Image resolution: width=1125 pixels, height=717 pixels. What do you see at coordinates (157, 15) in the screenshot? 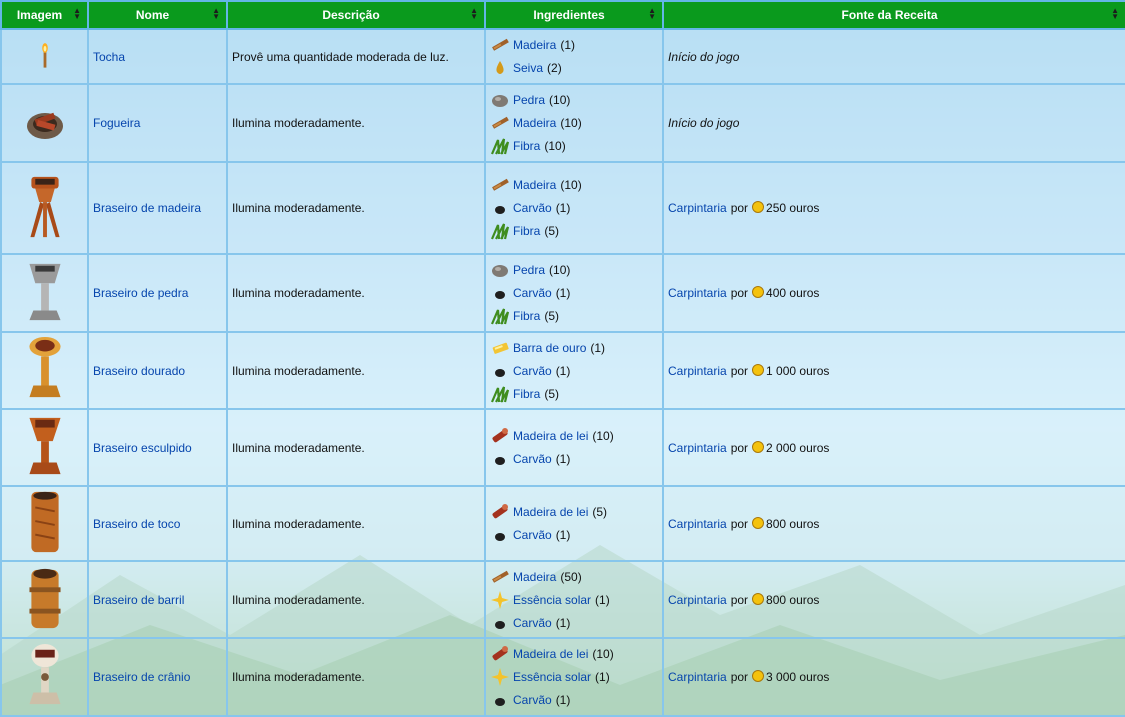
I see `column-header-name: Nome ▲ ▼` at bounding box center [157, 15].